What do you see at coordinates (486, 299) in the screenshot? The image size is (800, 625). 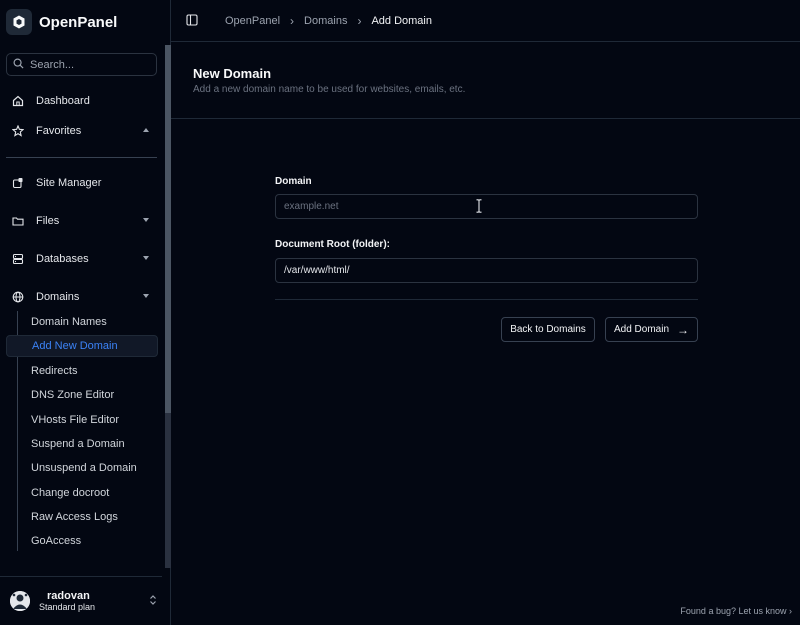 I see `form-divider` at bounding box center [486, 299].